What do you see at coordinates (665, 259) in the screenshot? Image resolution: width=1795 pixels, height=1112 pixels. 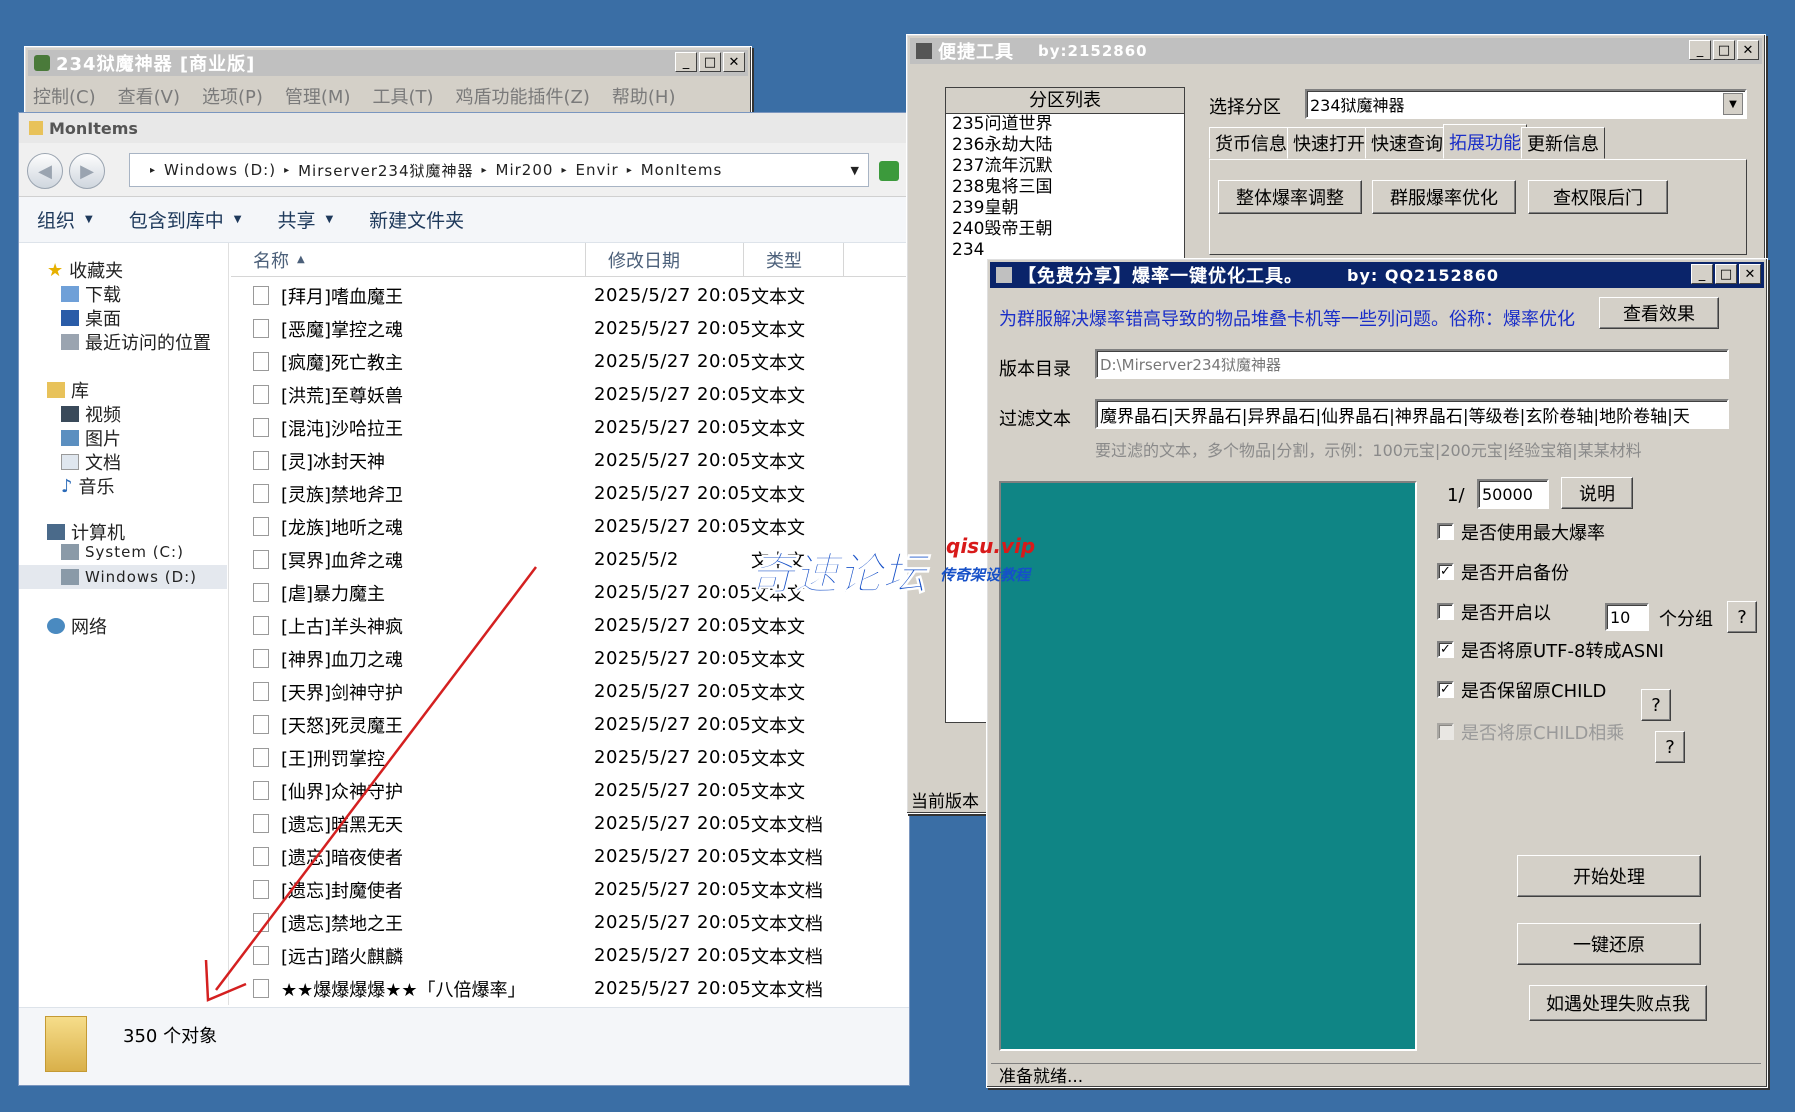 I see `column-date-header: 修改日期` at bounding box center [665, 259].